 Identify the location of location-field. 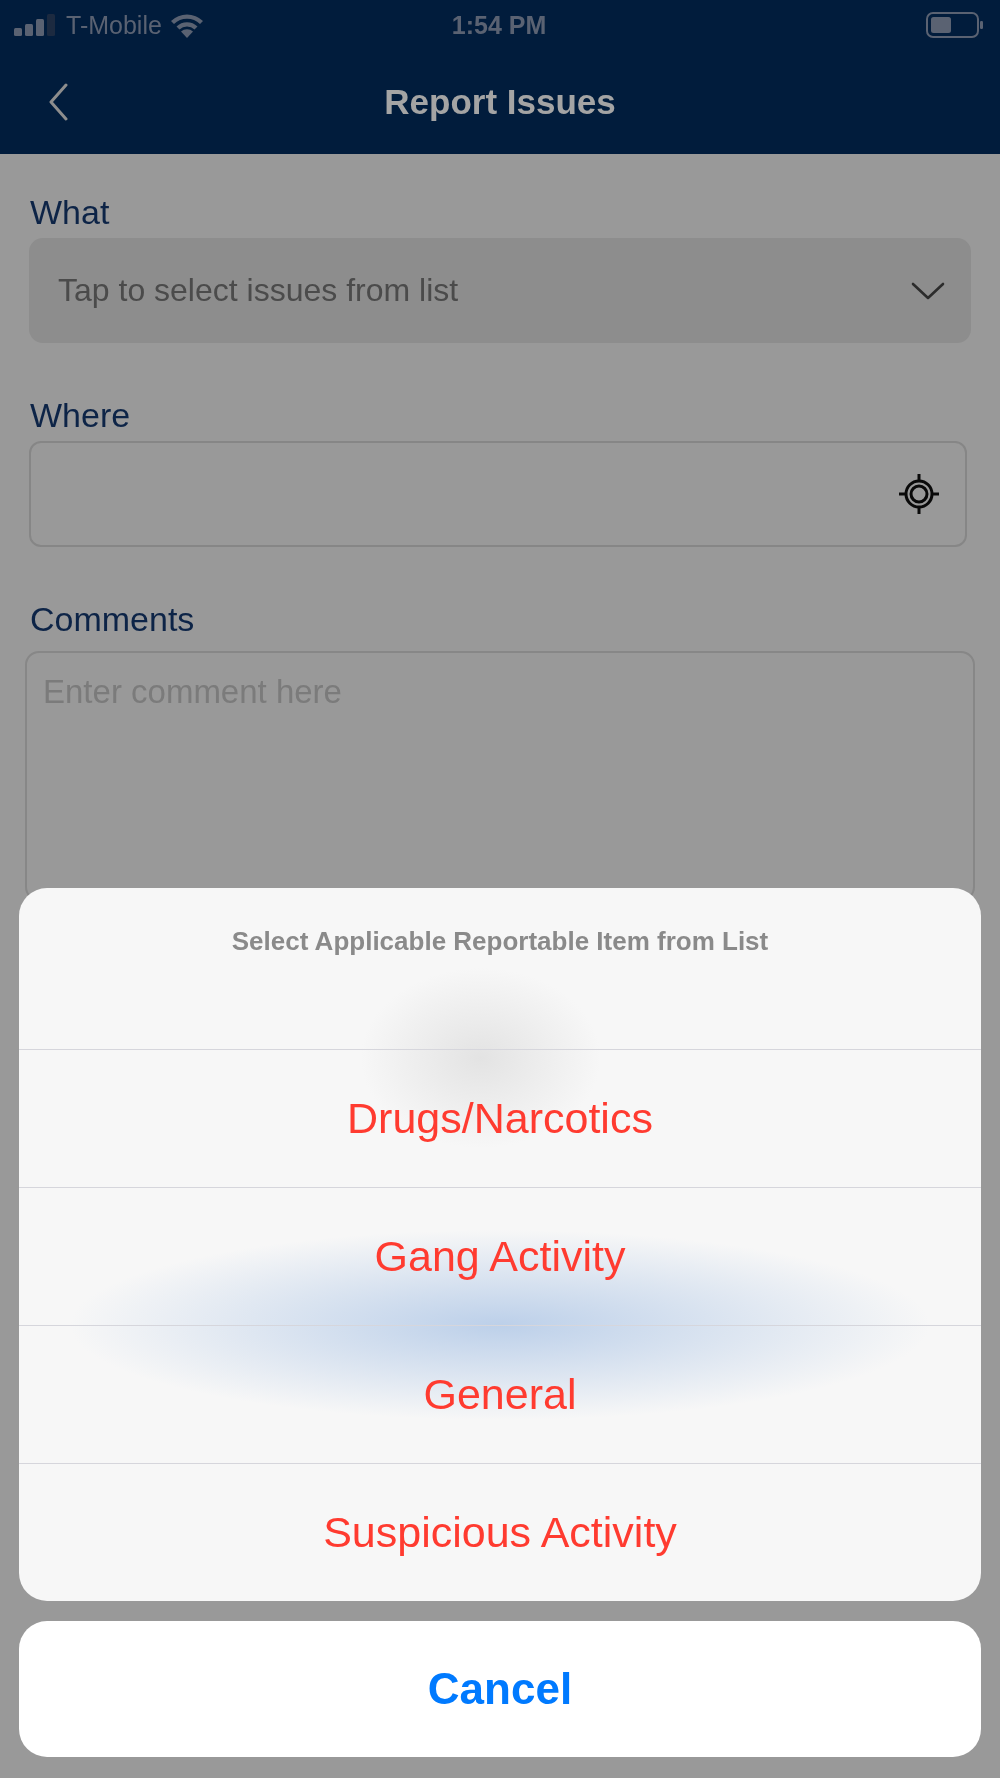
(498, 494).